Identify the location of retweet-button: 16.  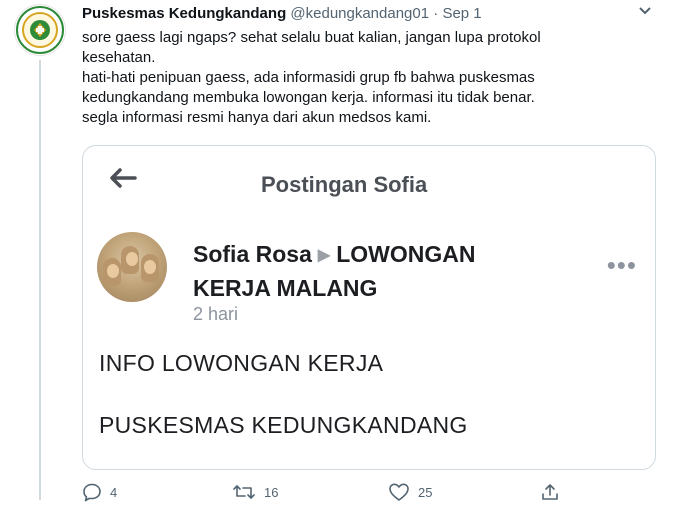
(255, 492).